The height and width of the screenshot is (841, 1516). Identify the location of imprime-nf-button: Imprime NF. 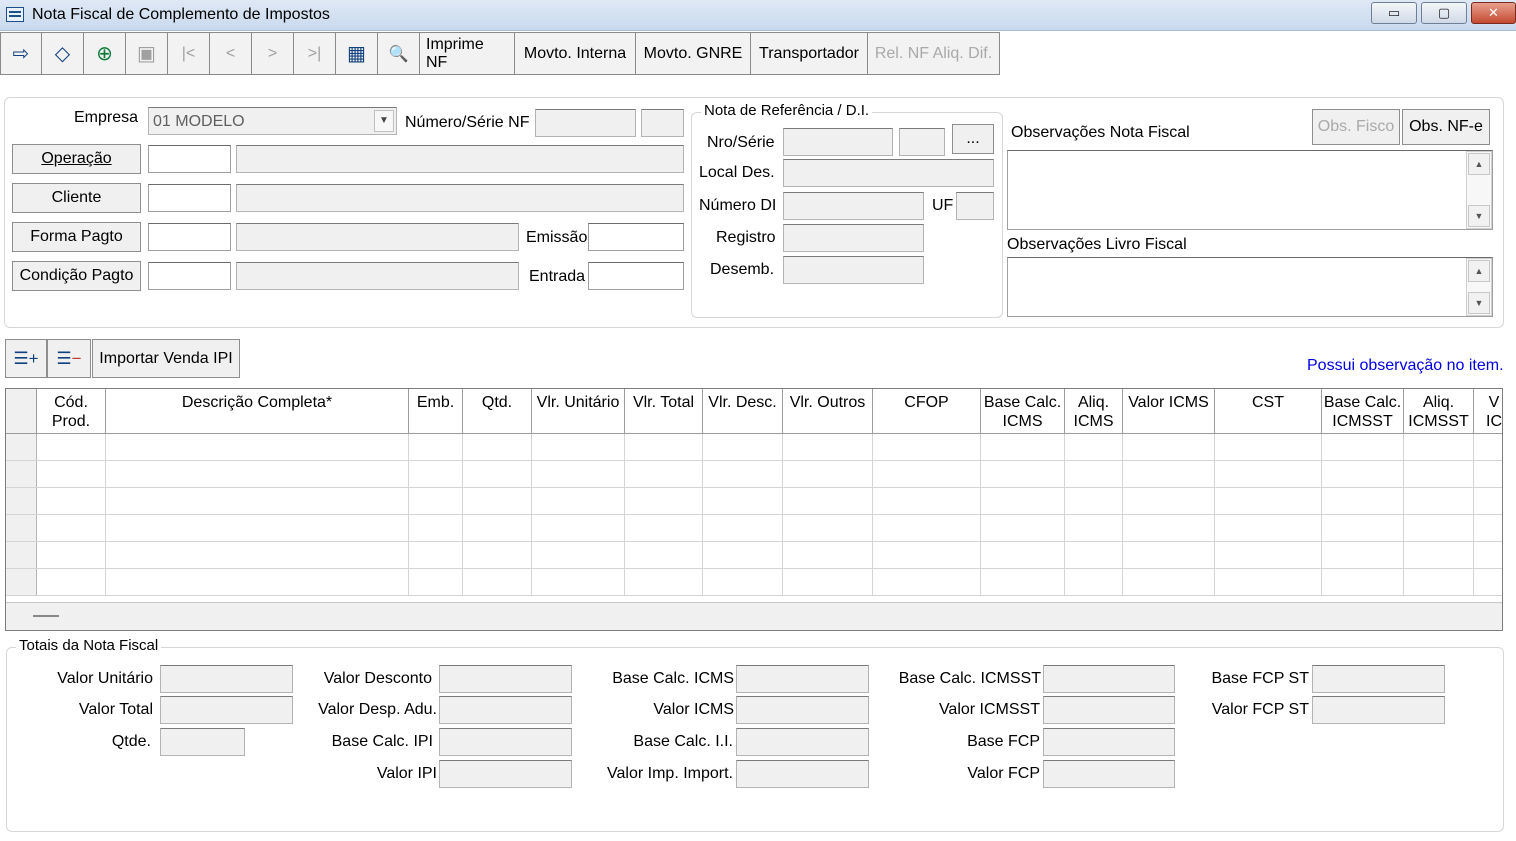
(467, 53).